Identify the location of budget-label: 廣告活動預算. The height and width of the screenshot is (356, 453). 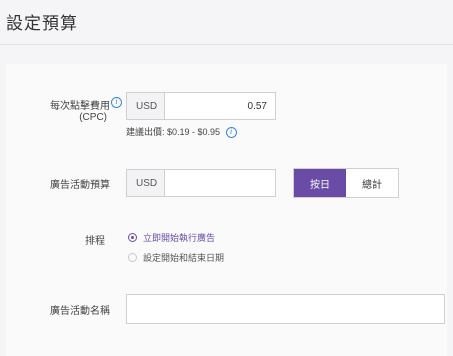
(80, 185).